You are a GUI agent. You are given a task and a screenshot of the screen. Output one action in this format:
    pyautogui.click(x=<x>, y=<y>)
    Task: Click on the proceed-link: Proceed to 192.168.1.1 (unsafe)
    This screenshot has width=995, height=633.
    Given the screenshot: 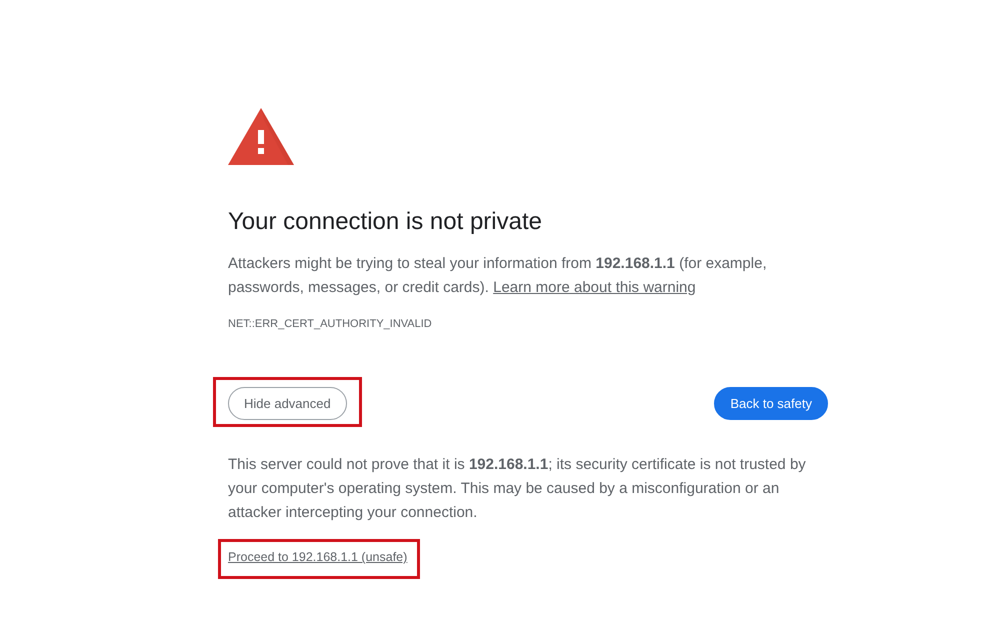 What is the action you would take?
    pyautogui.click(x=318, y=557)
    